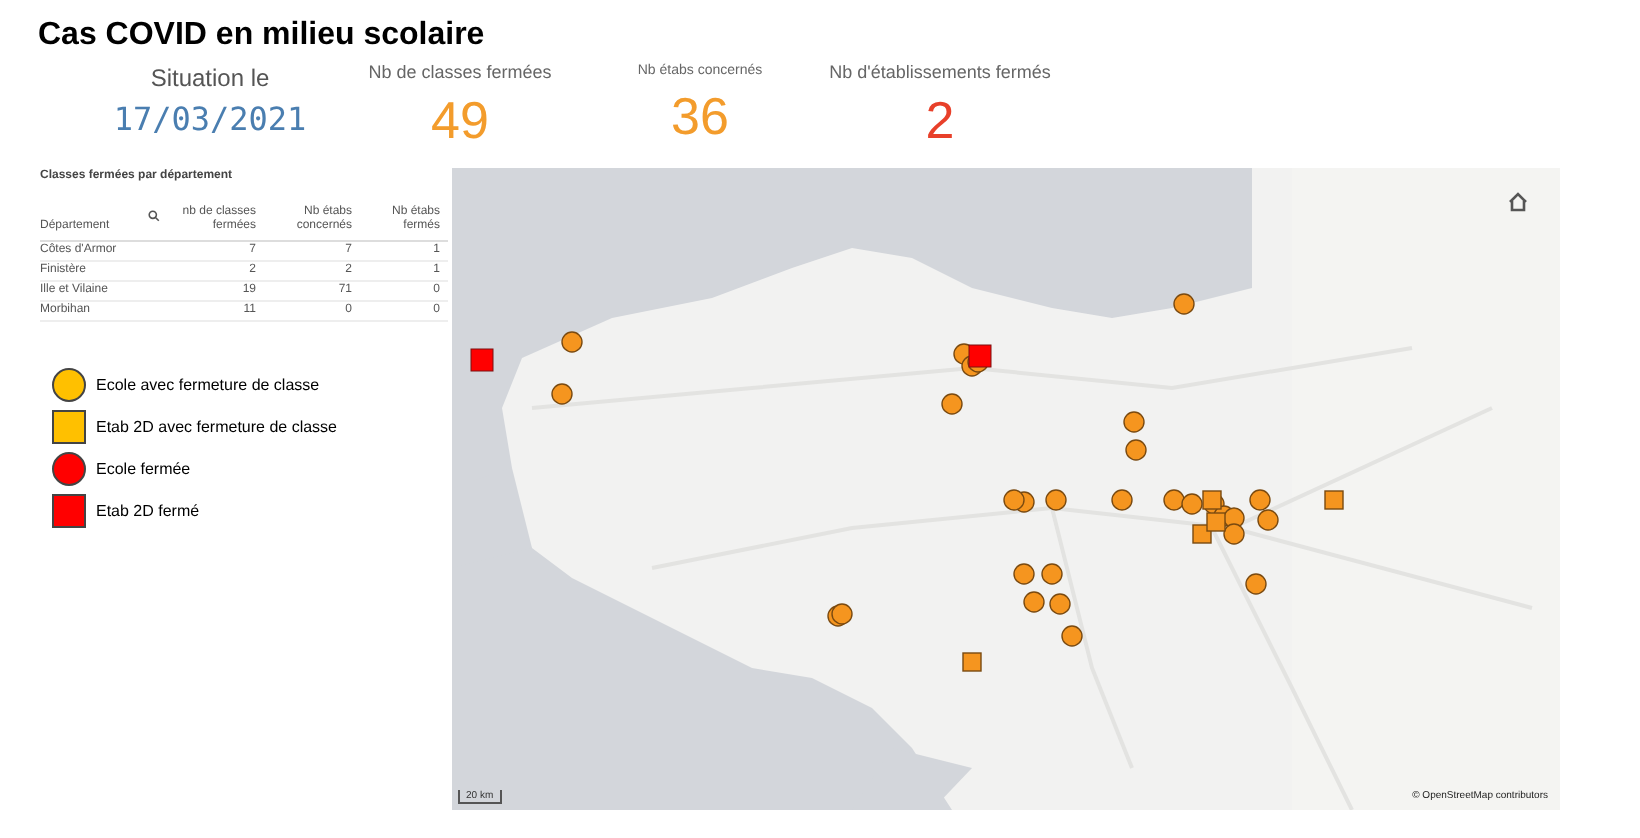 Image resolution: width=1640 pixels, height=838 pixels. Describe the element at coordinates (210, 79) in the screenshot. I see `situation-label: Situation le` at that location.